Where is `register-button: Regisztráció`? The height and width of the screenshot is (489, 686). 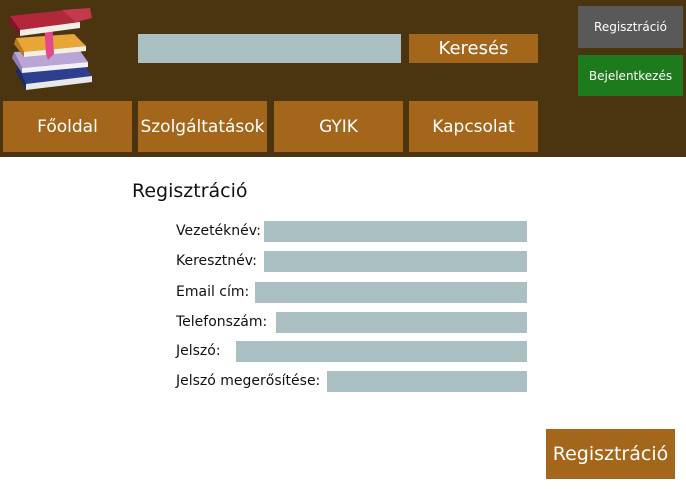 register-button: Regisztráció is located at coordinates (630, 27).